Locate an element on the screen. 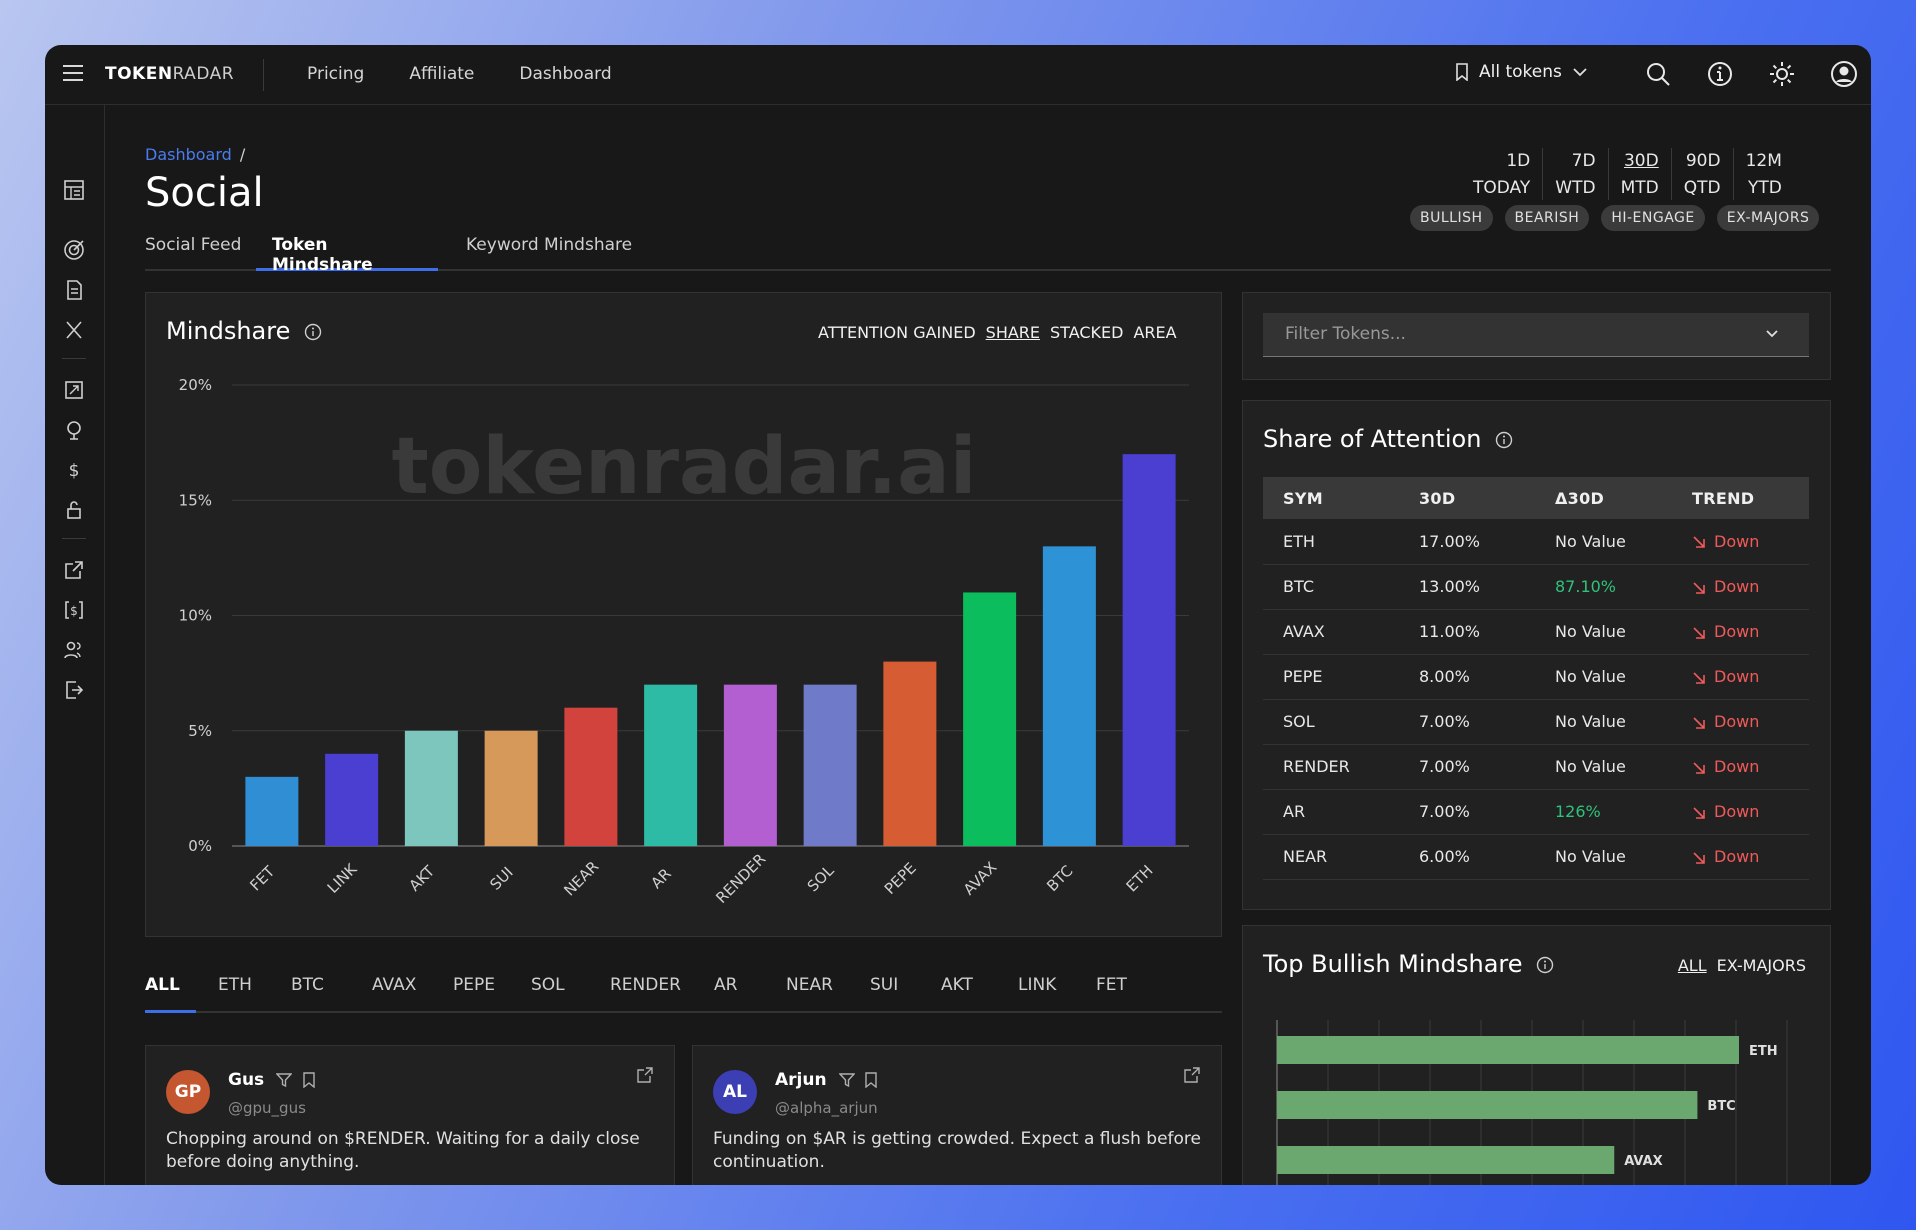 The width and height of the screenshot is (1916, 1230). token-tab-eth: ETH is located at coordinates (235, 994).